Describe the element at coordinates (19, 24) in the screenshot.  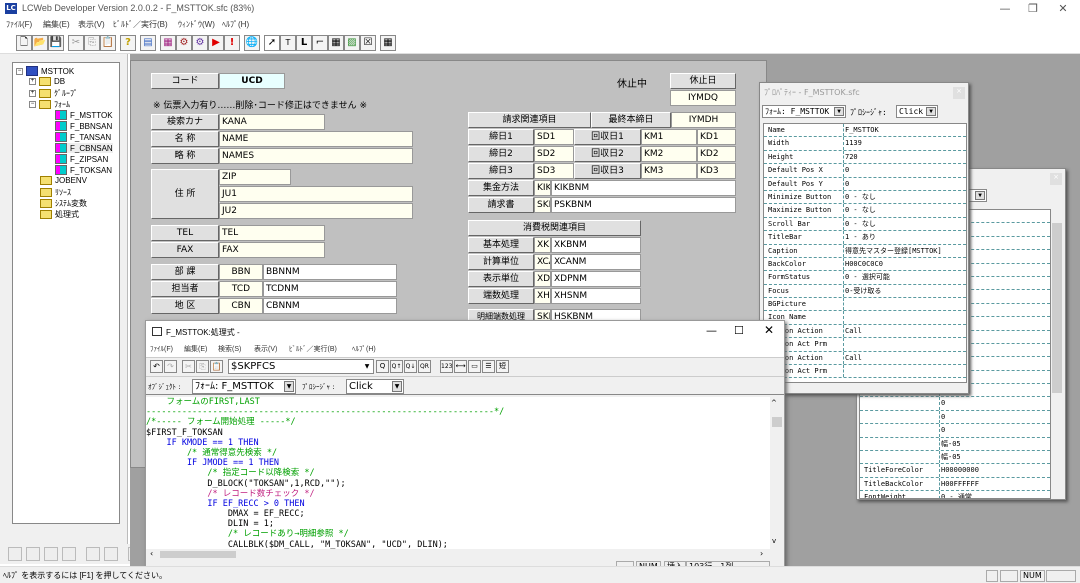
I see `menu-file: ﾌｧｲﾙ(F)` at that location.